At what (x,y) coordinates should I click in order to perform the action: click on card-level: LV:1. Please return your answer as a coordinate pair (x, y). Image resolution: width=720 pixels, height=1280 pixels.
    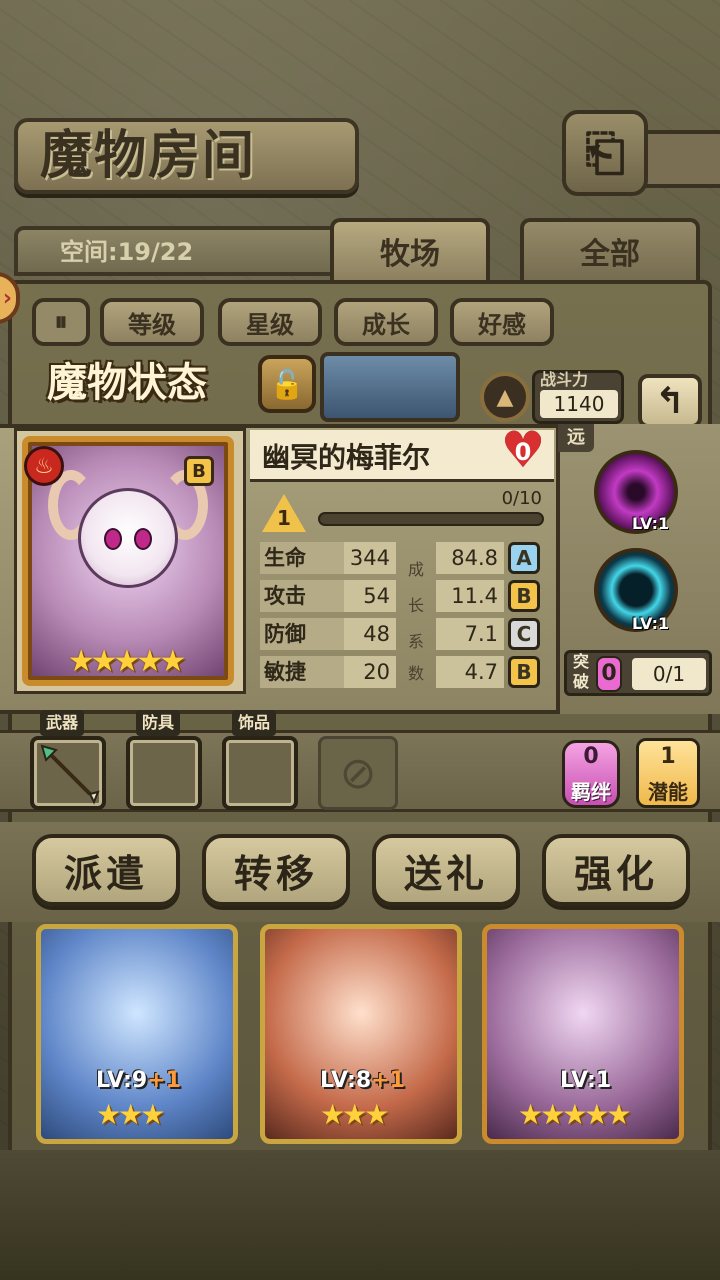
    Looking at the image, I should click on (586, 1080).